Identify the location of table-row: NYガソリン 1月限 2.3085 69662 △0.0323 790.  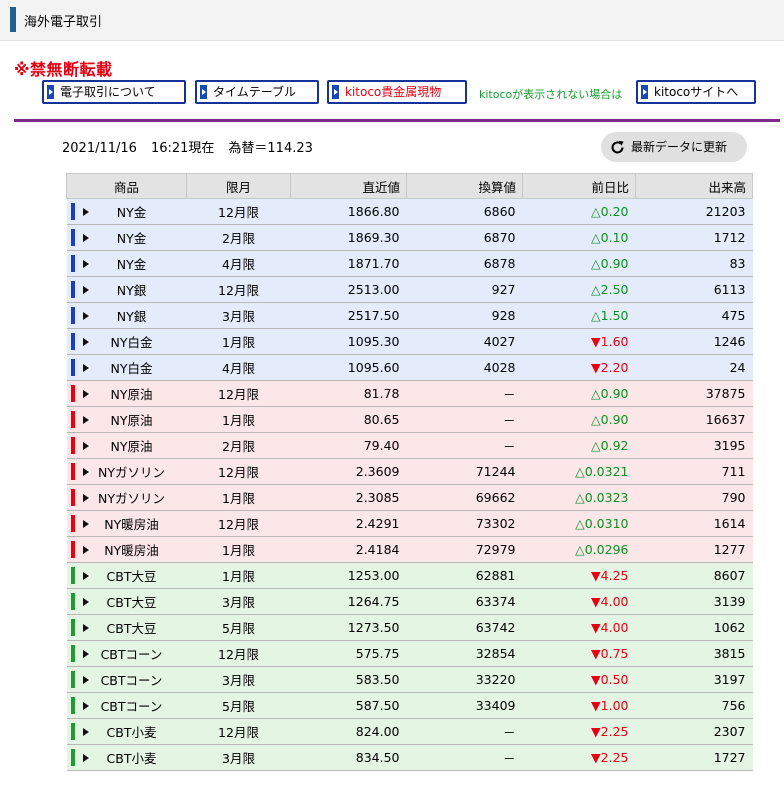
(409, 497).